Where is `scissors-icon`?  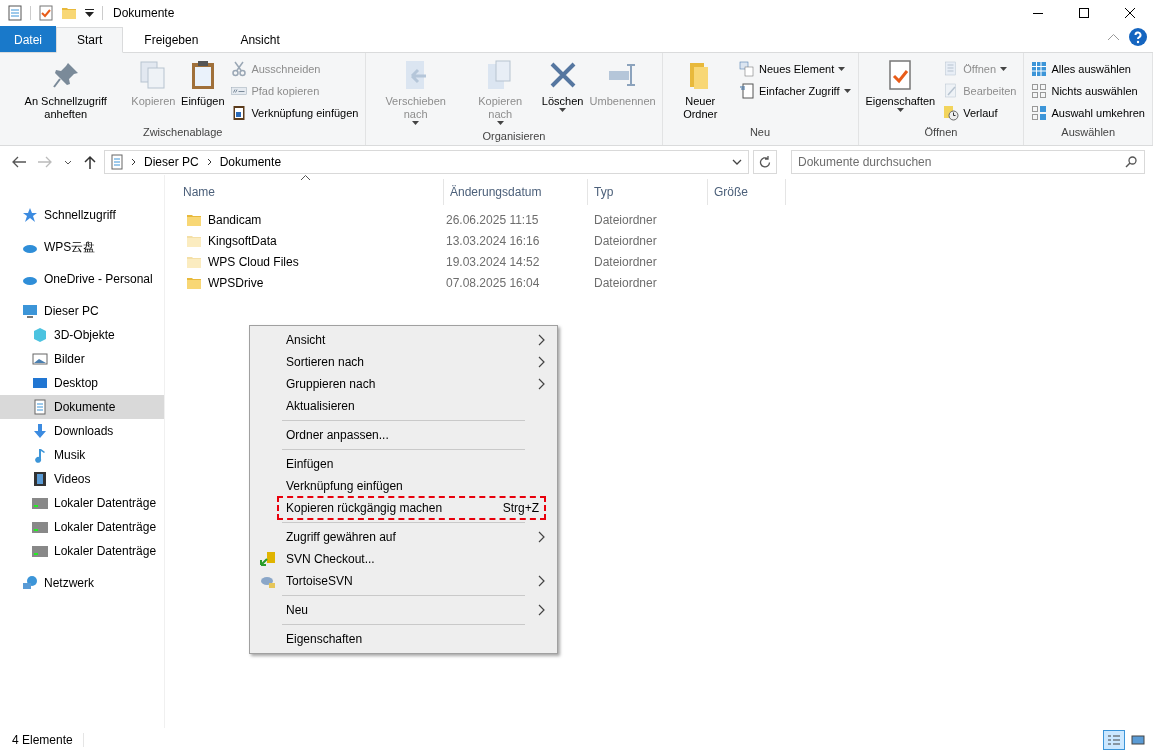
scissors-icon is located at coordinates (239, 69).